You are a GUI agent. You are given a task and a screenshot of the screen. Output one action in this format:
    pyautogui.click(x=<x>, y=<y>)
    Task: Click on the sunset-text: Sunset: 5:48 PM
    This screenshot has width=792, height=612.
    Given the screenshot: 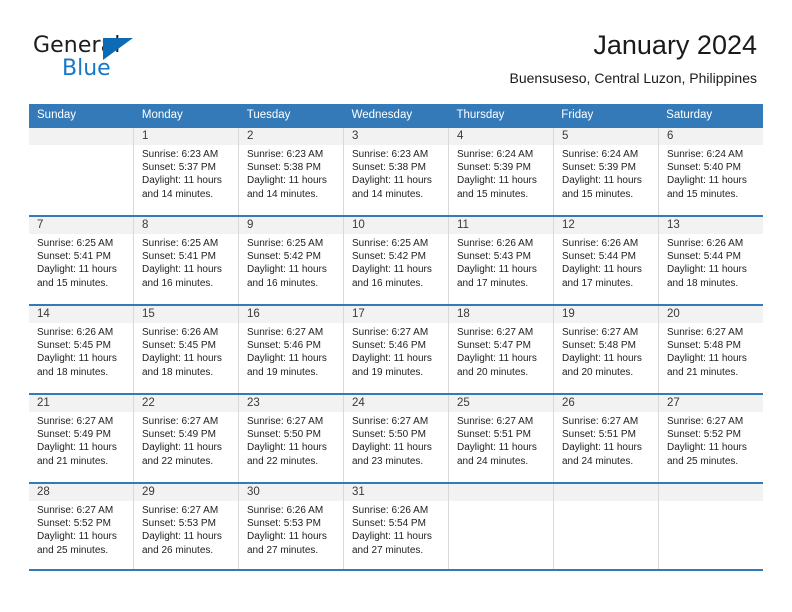 What is the action you would take?
    pyautogui.click(x=599, y=346)
    